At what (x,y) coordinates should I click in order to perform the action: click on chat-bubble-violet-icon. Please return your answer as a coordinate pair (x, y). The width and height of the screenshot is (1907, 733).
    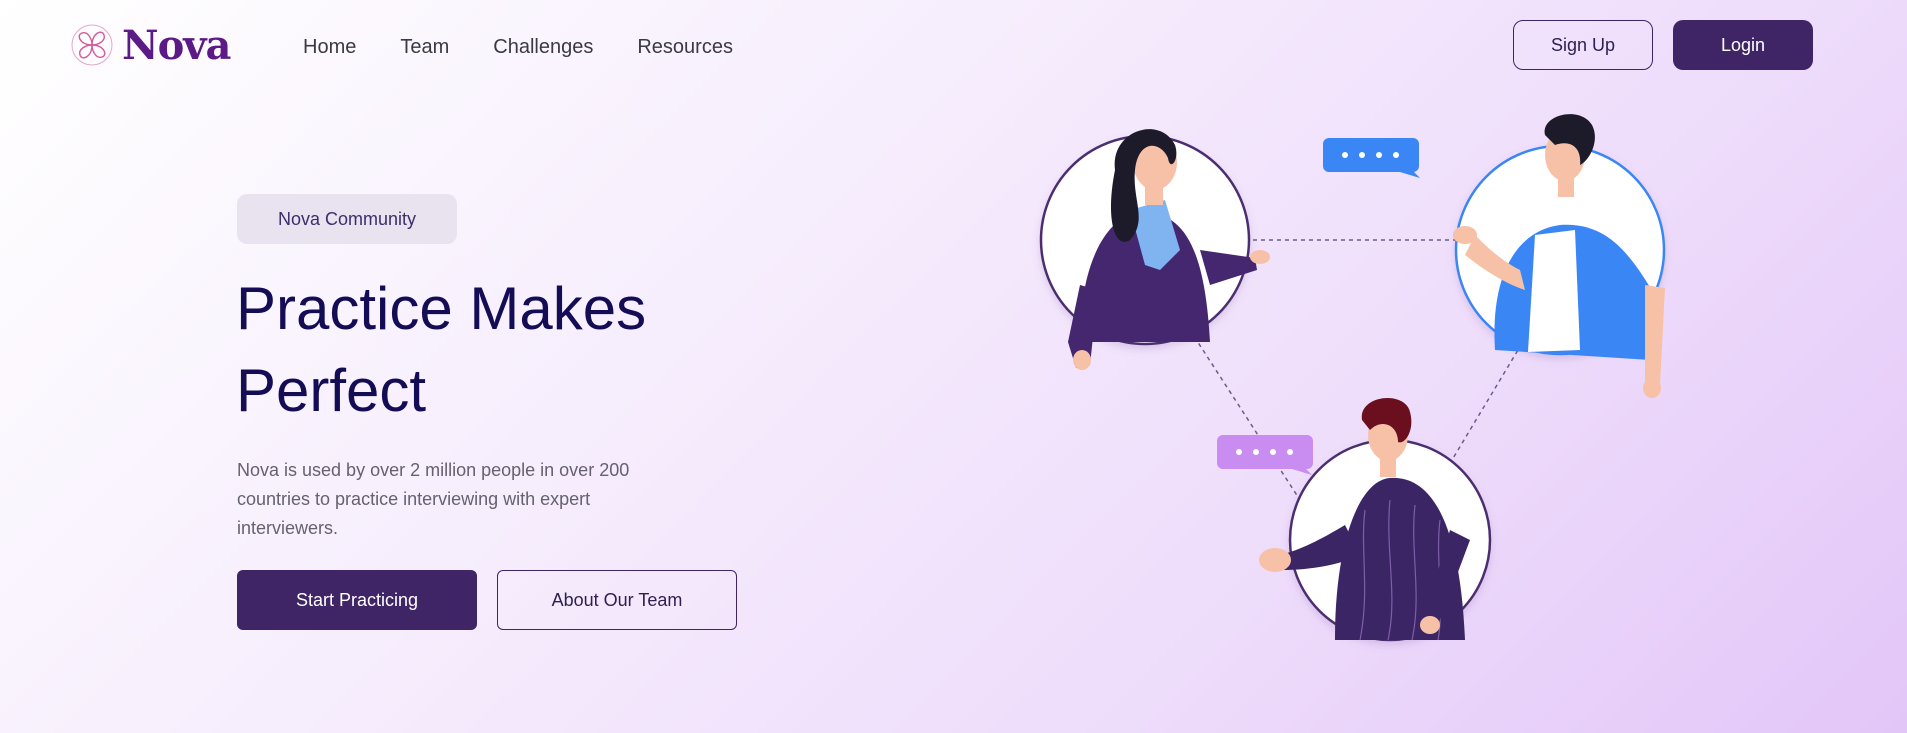
    Looking at the image, I should click on (1265, 455).